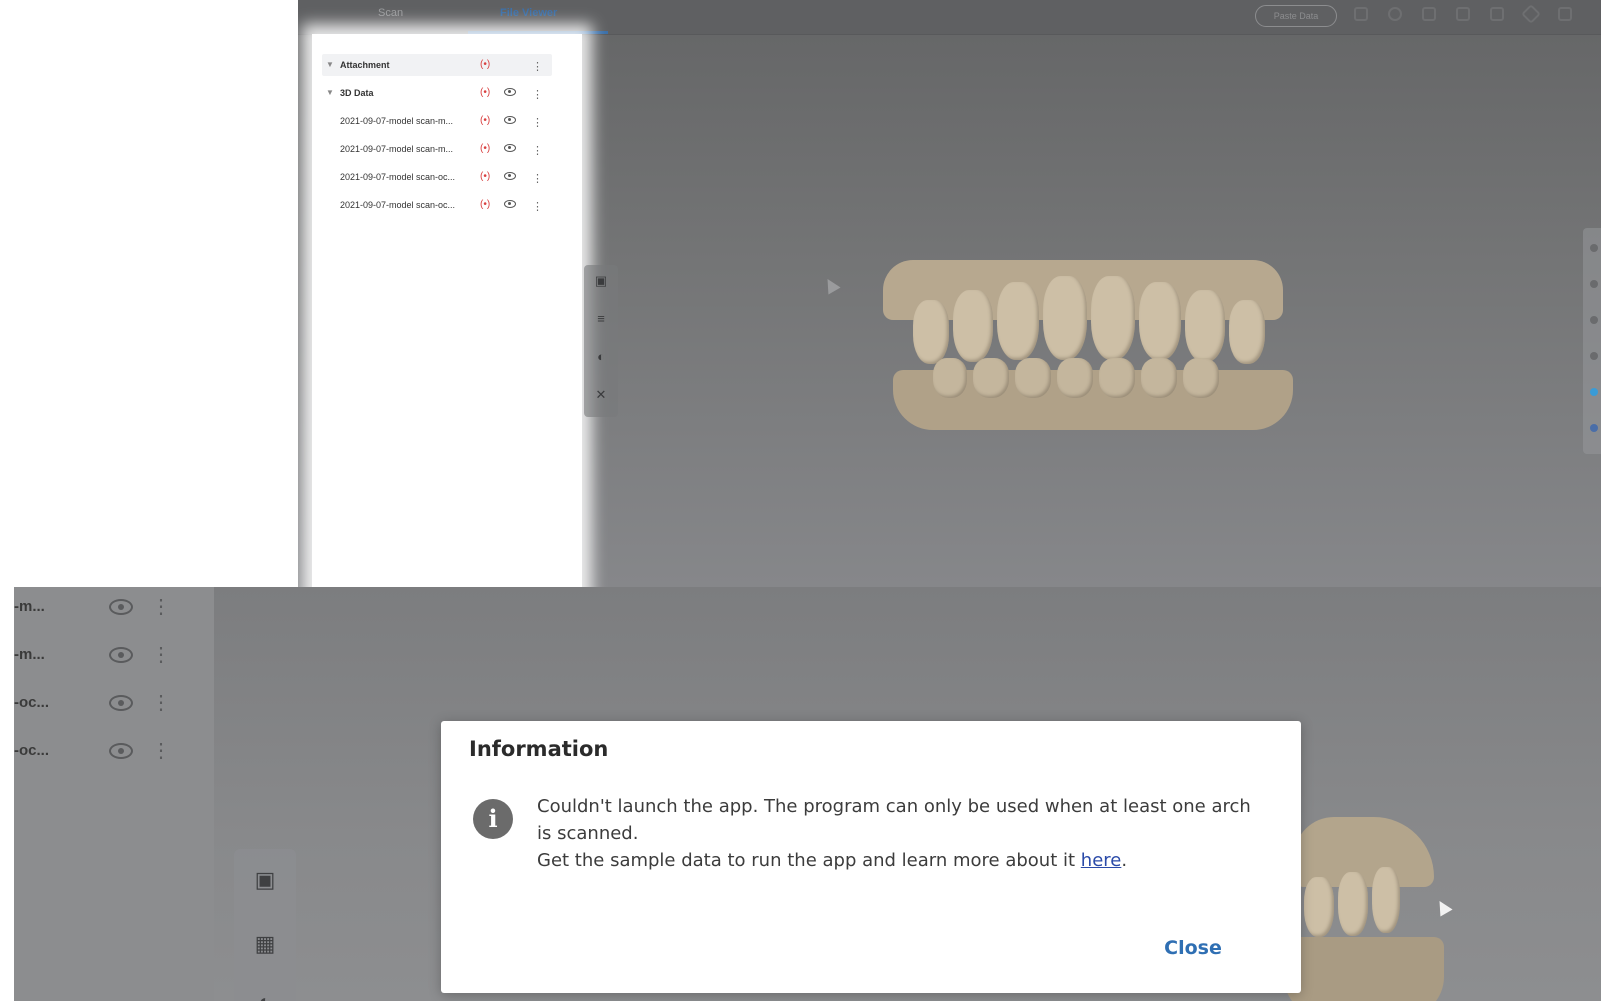 This screenshot has width=1601, height=1001. I want to click on here-link: here, so click(1101, 860).